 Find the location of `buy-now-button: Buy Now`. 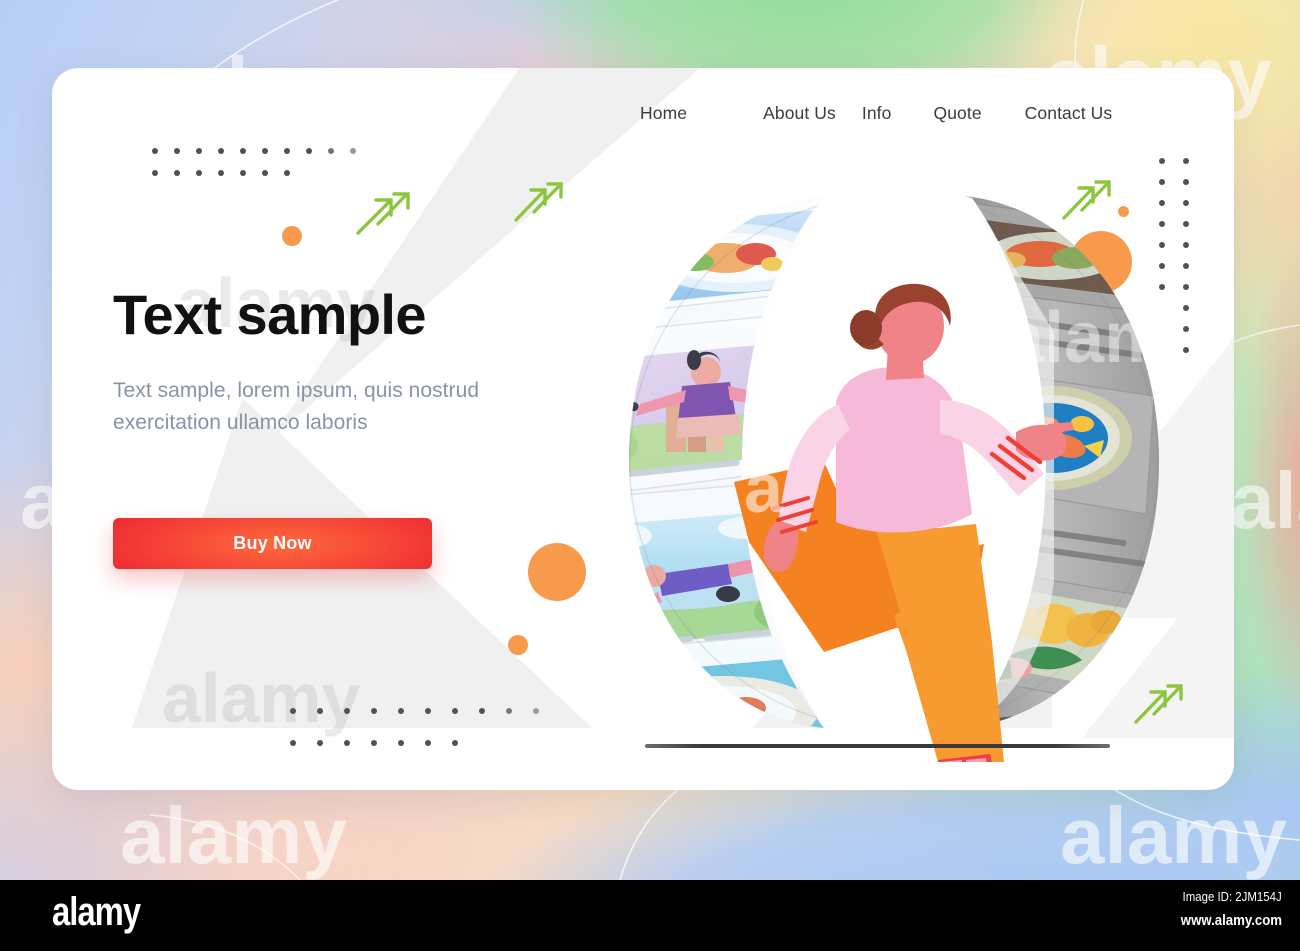

buy-now-button: Buy Now is located at coordinates (272, 543).